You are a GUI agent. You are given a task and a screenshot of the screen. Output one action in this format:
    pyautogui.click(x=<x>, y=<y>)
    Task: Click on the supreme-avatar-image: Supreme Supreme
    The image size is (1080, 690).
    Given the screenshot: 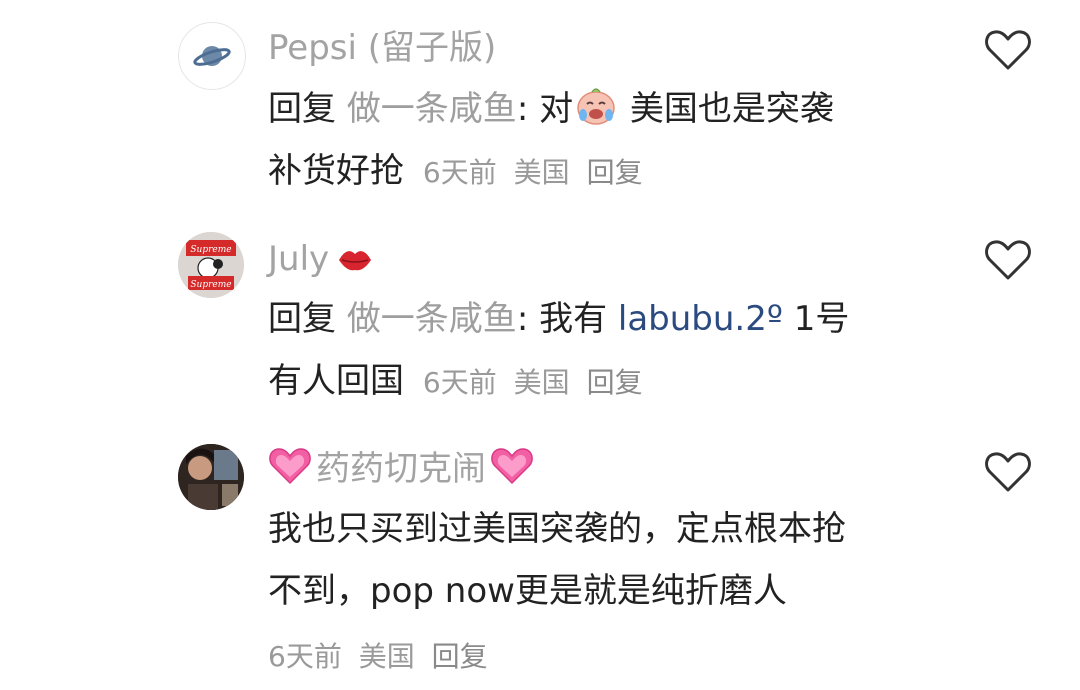 What is the action you would take?
    pyautogui.click(x=211, y=265)
    